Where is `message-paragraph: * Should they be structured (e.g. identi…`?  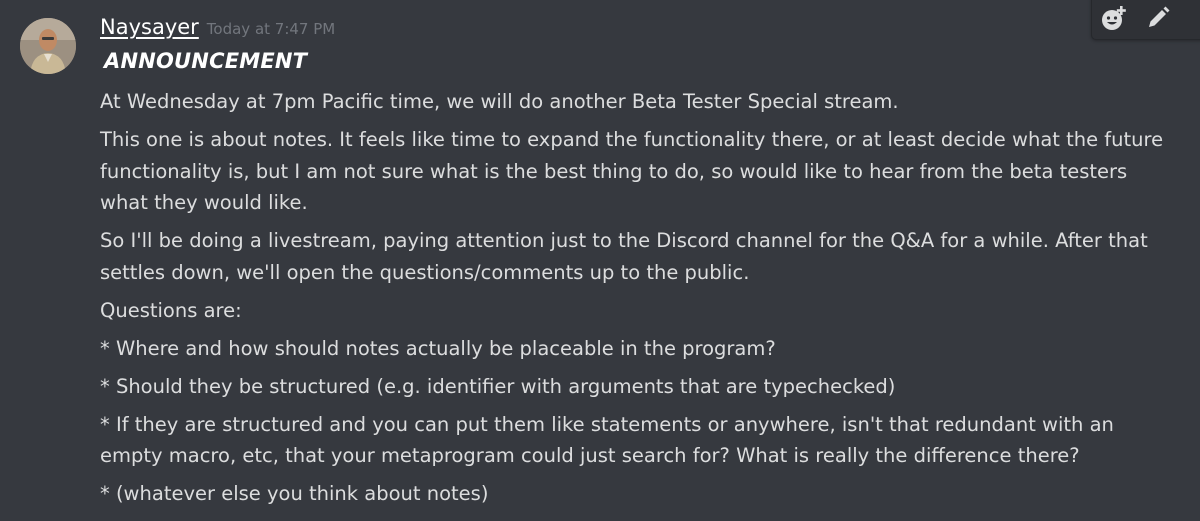 message-paragraph: * Should they be structured (e.g. identi… is located at coordinates (498, 386).